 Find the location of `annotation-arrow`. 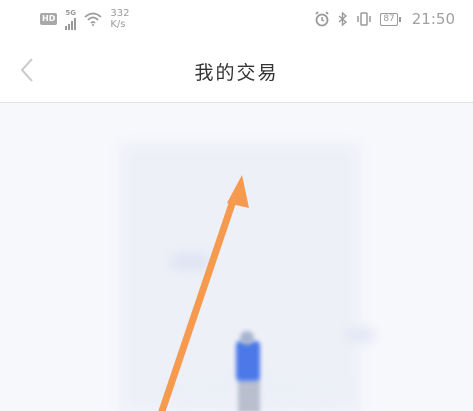

annotation-arrow is located at coordinates (203, 293).